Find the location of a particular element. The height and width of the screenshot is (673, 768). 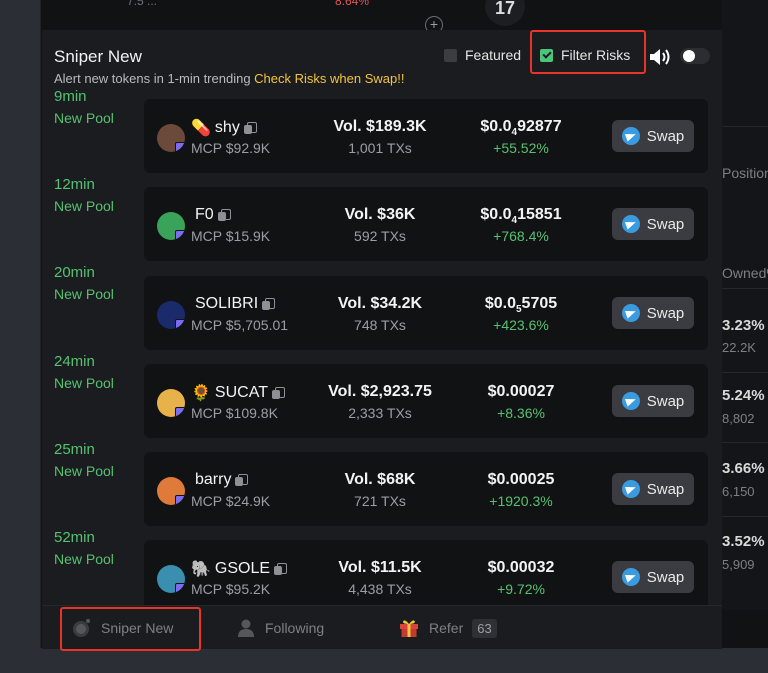

price-main: $0.00032 is located at coordinates (521, 567).